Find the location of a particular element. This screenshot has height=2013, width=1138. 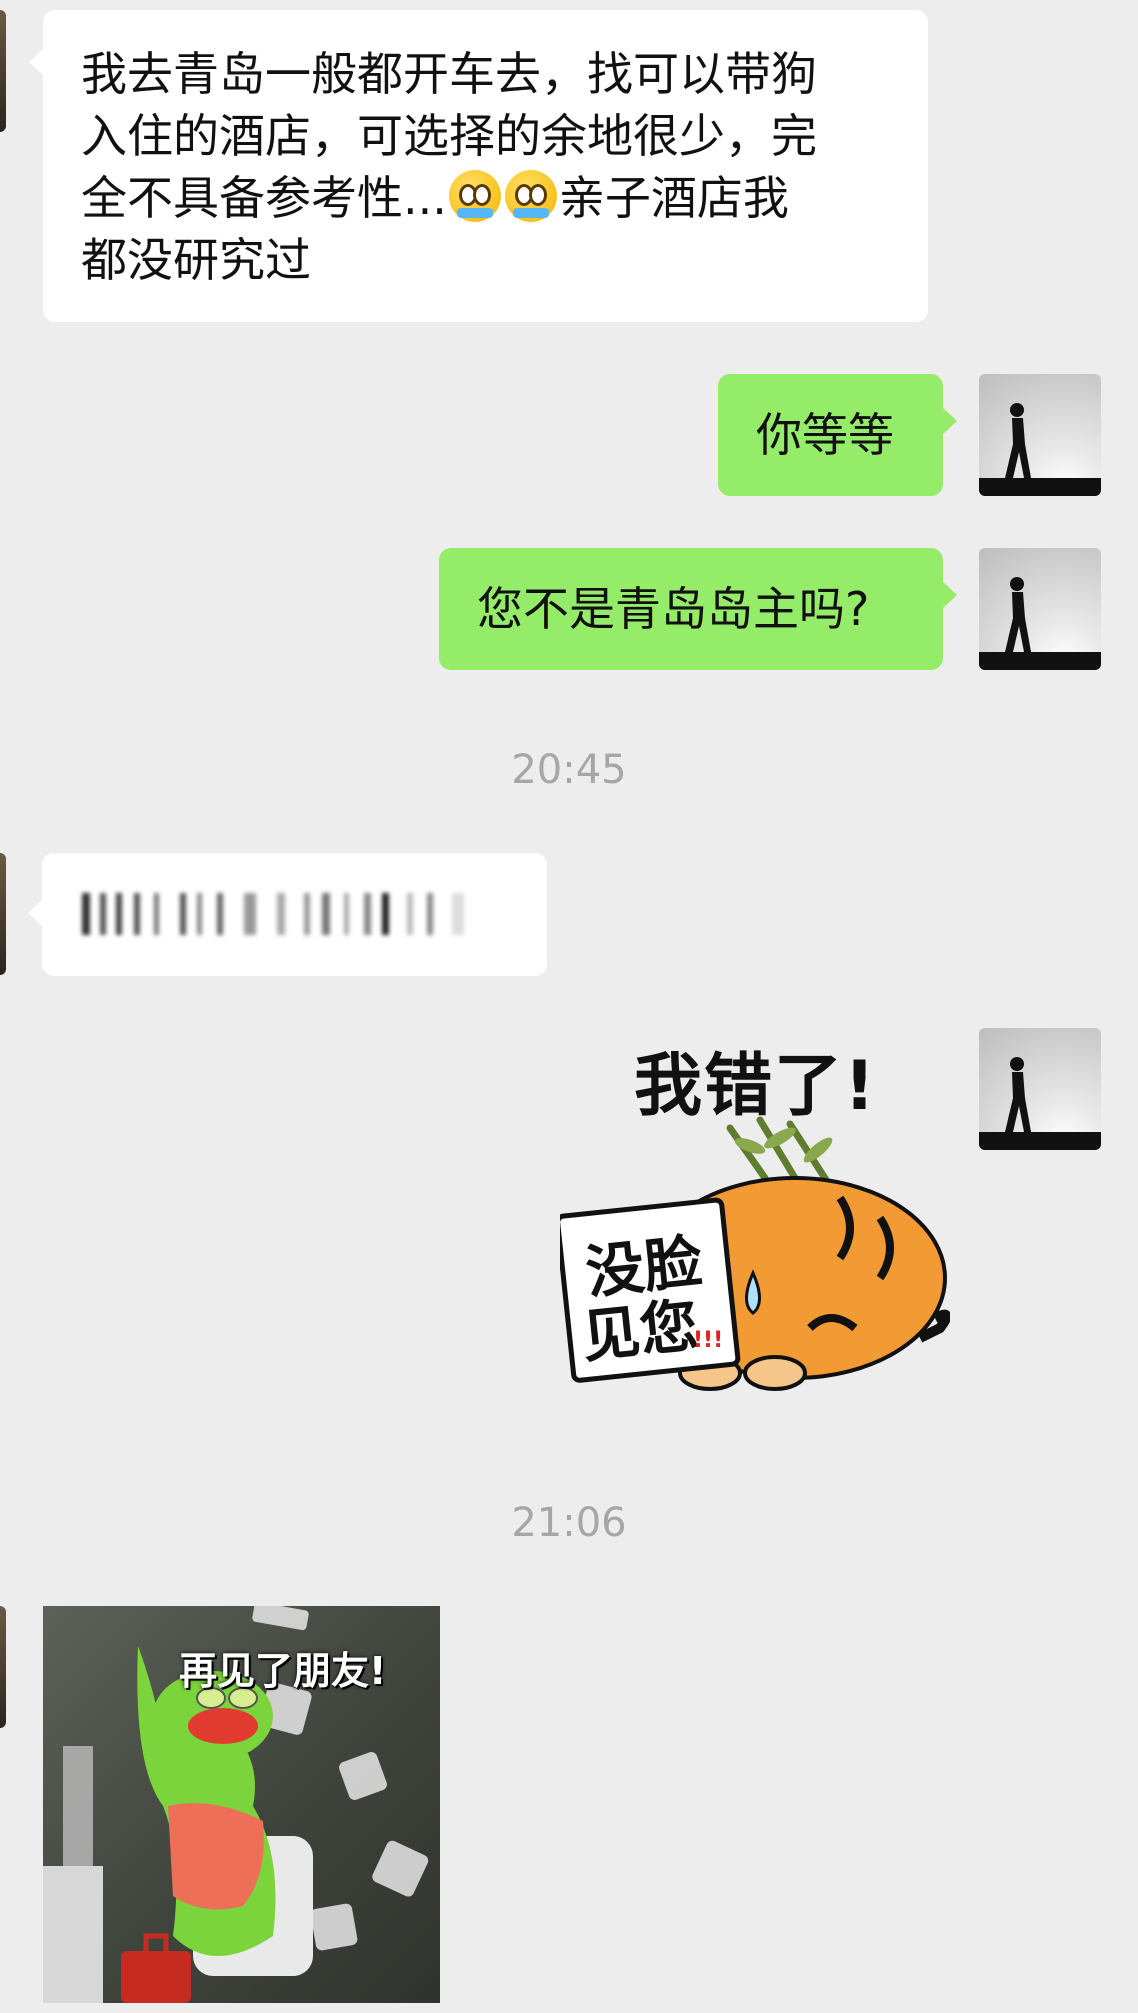

outgoing-message-bubble: 你等等 is located at coordinates (837, 435).